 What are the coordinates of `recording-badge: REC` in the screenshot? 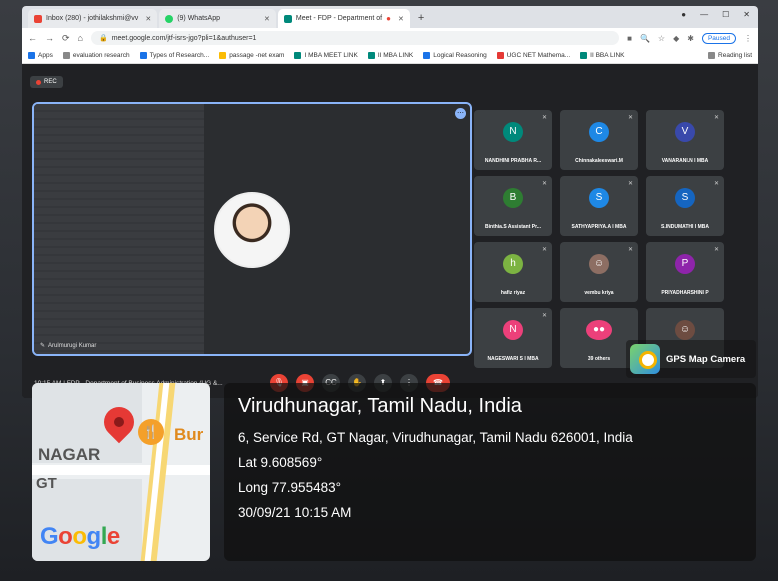 It's located at (46, 82).